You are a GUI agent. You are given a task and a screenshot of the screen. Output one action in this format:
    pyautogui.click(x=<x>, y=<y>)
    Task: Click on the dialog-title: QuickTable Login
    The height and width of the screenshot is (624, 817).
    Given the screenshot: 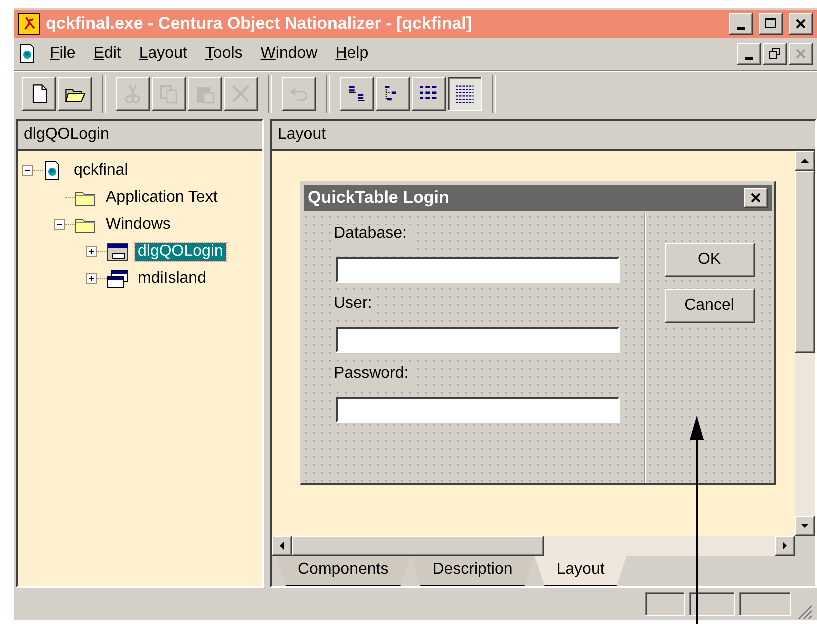 What is the action you would take?
    pyautogui.click(x=379, y=198)
    